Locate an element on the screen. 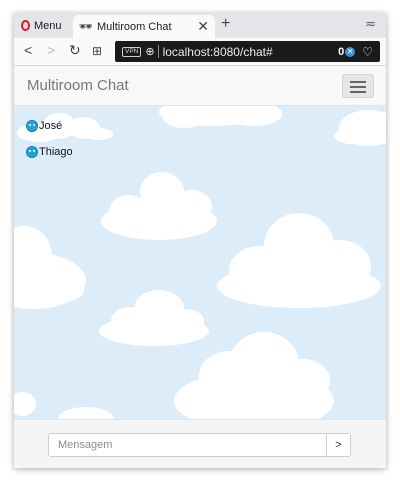  tab-menu-icon: ≂ is located at coordinates (370, 24).